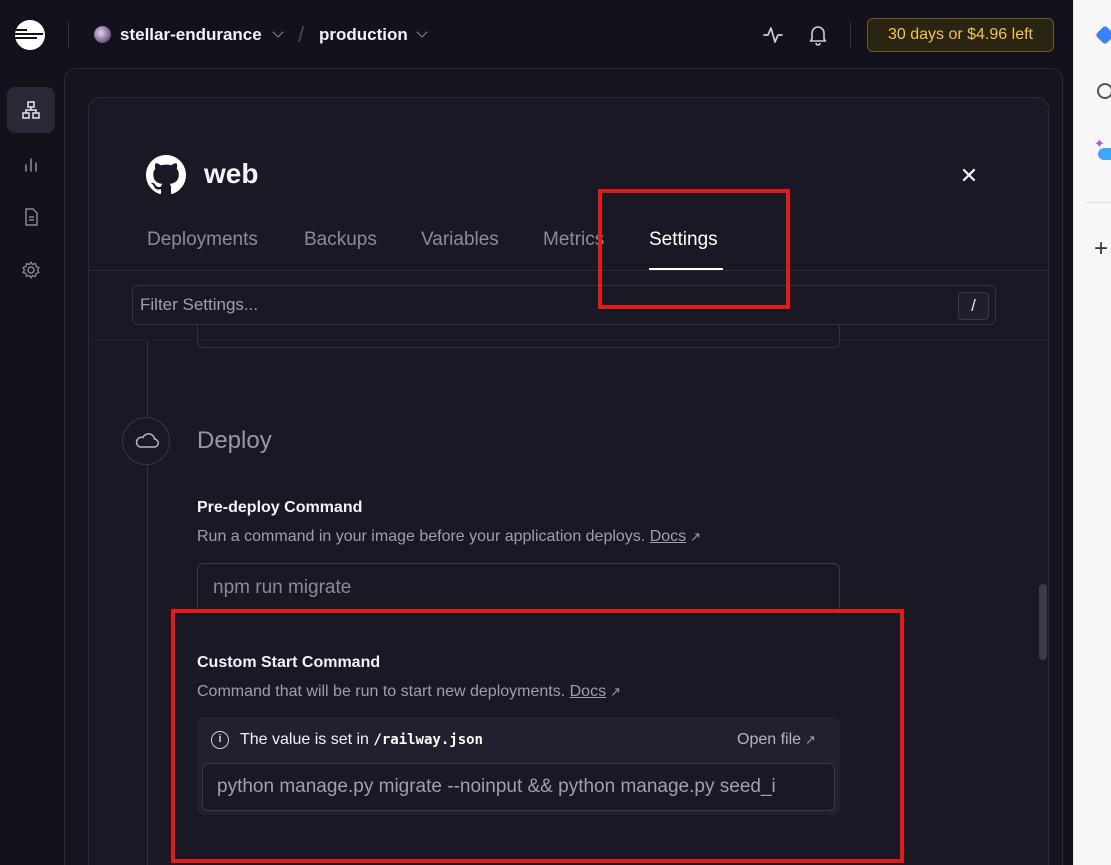  I want to click on project-name: stellar-endurance, so click(191, 35).